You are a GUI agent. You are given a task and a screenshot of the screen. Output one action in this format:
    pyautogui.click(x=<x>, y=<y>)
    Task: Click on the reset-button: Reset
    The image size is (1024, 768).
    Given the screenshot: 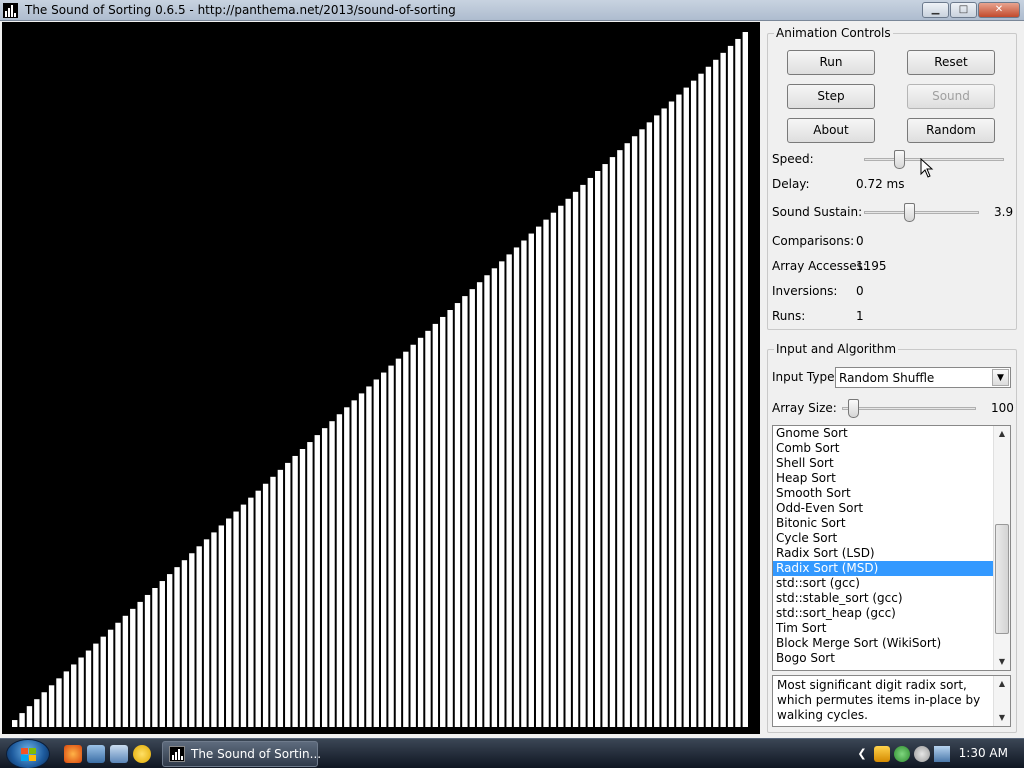 What is the action you would take?
    pyautogui.click(x=951, y=62)
    